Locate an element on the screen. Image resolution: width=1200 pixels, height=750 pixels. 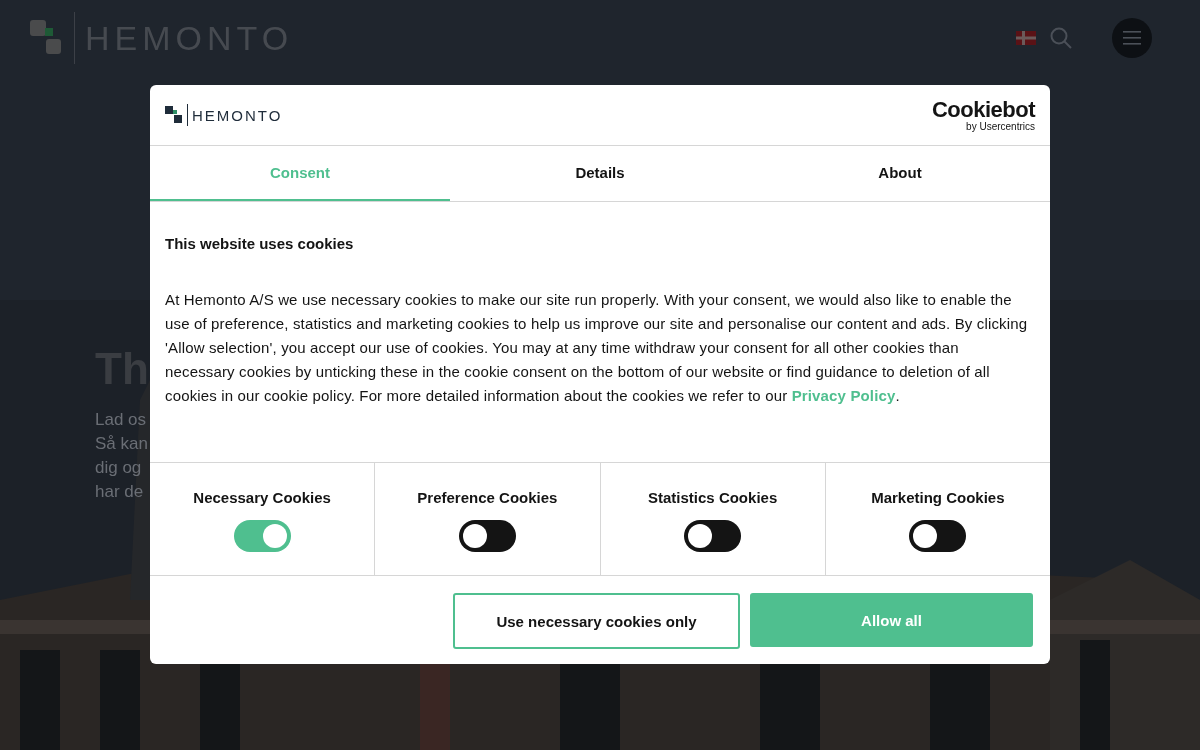
menu-icon is located at coordinates (1132, 38).